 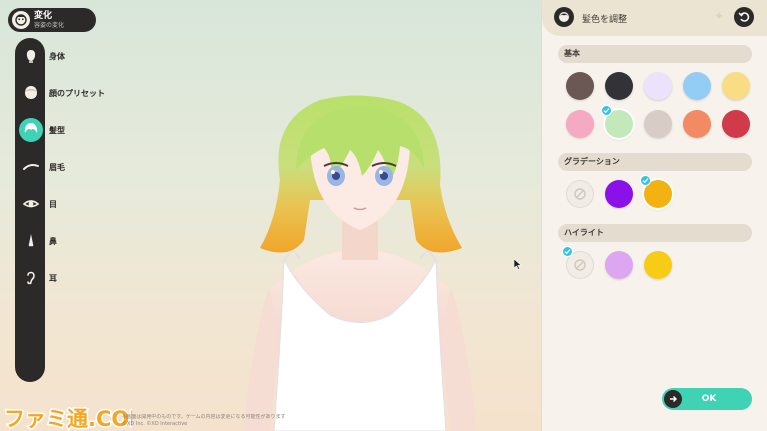 I want to click on undo-icon, so click(x=744, y=17).